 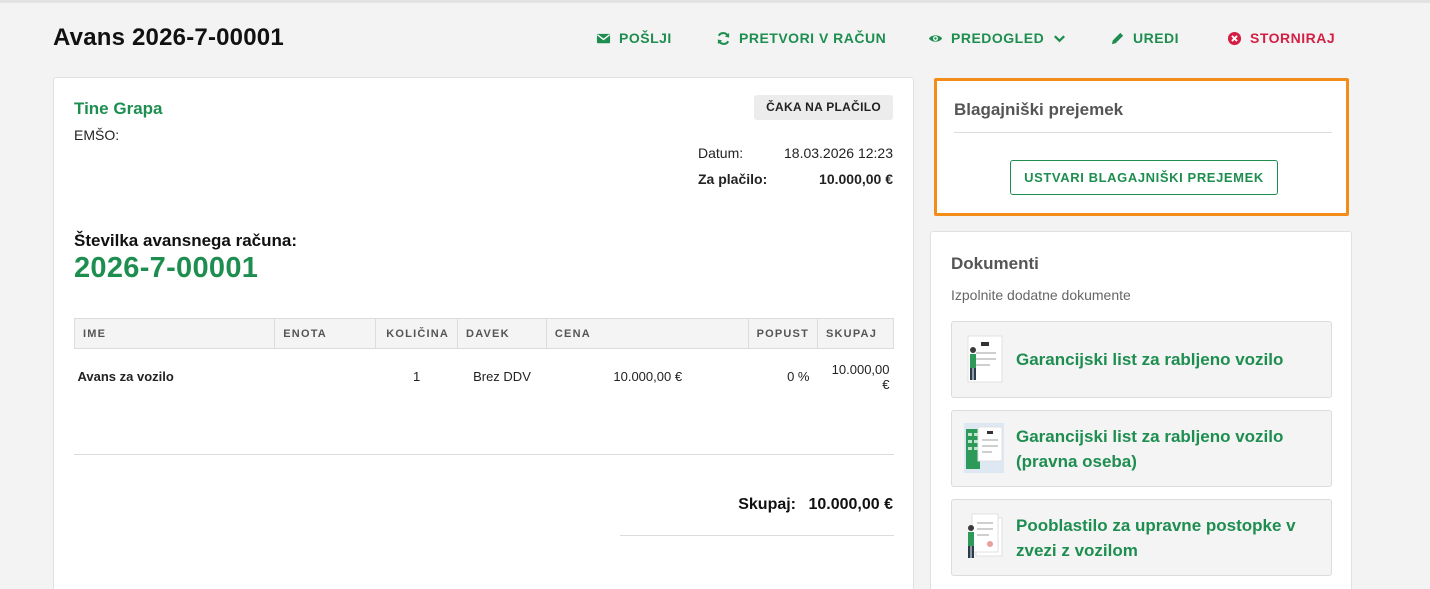 I want to click on column-header-name: IME, so click(x=174, y=333).